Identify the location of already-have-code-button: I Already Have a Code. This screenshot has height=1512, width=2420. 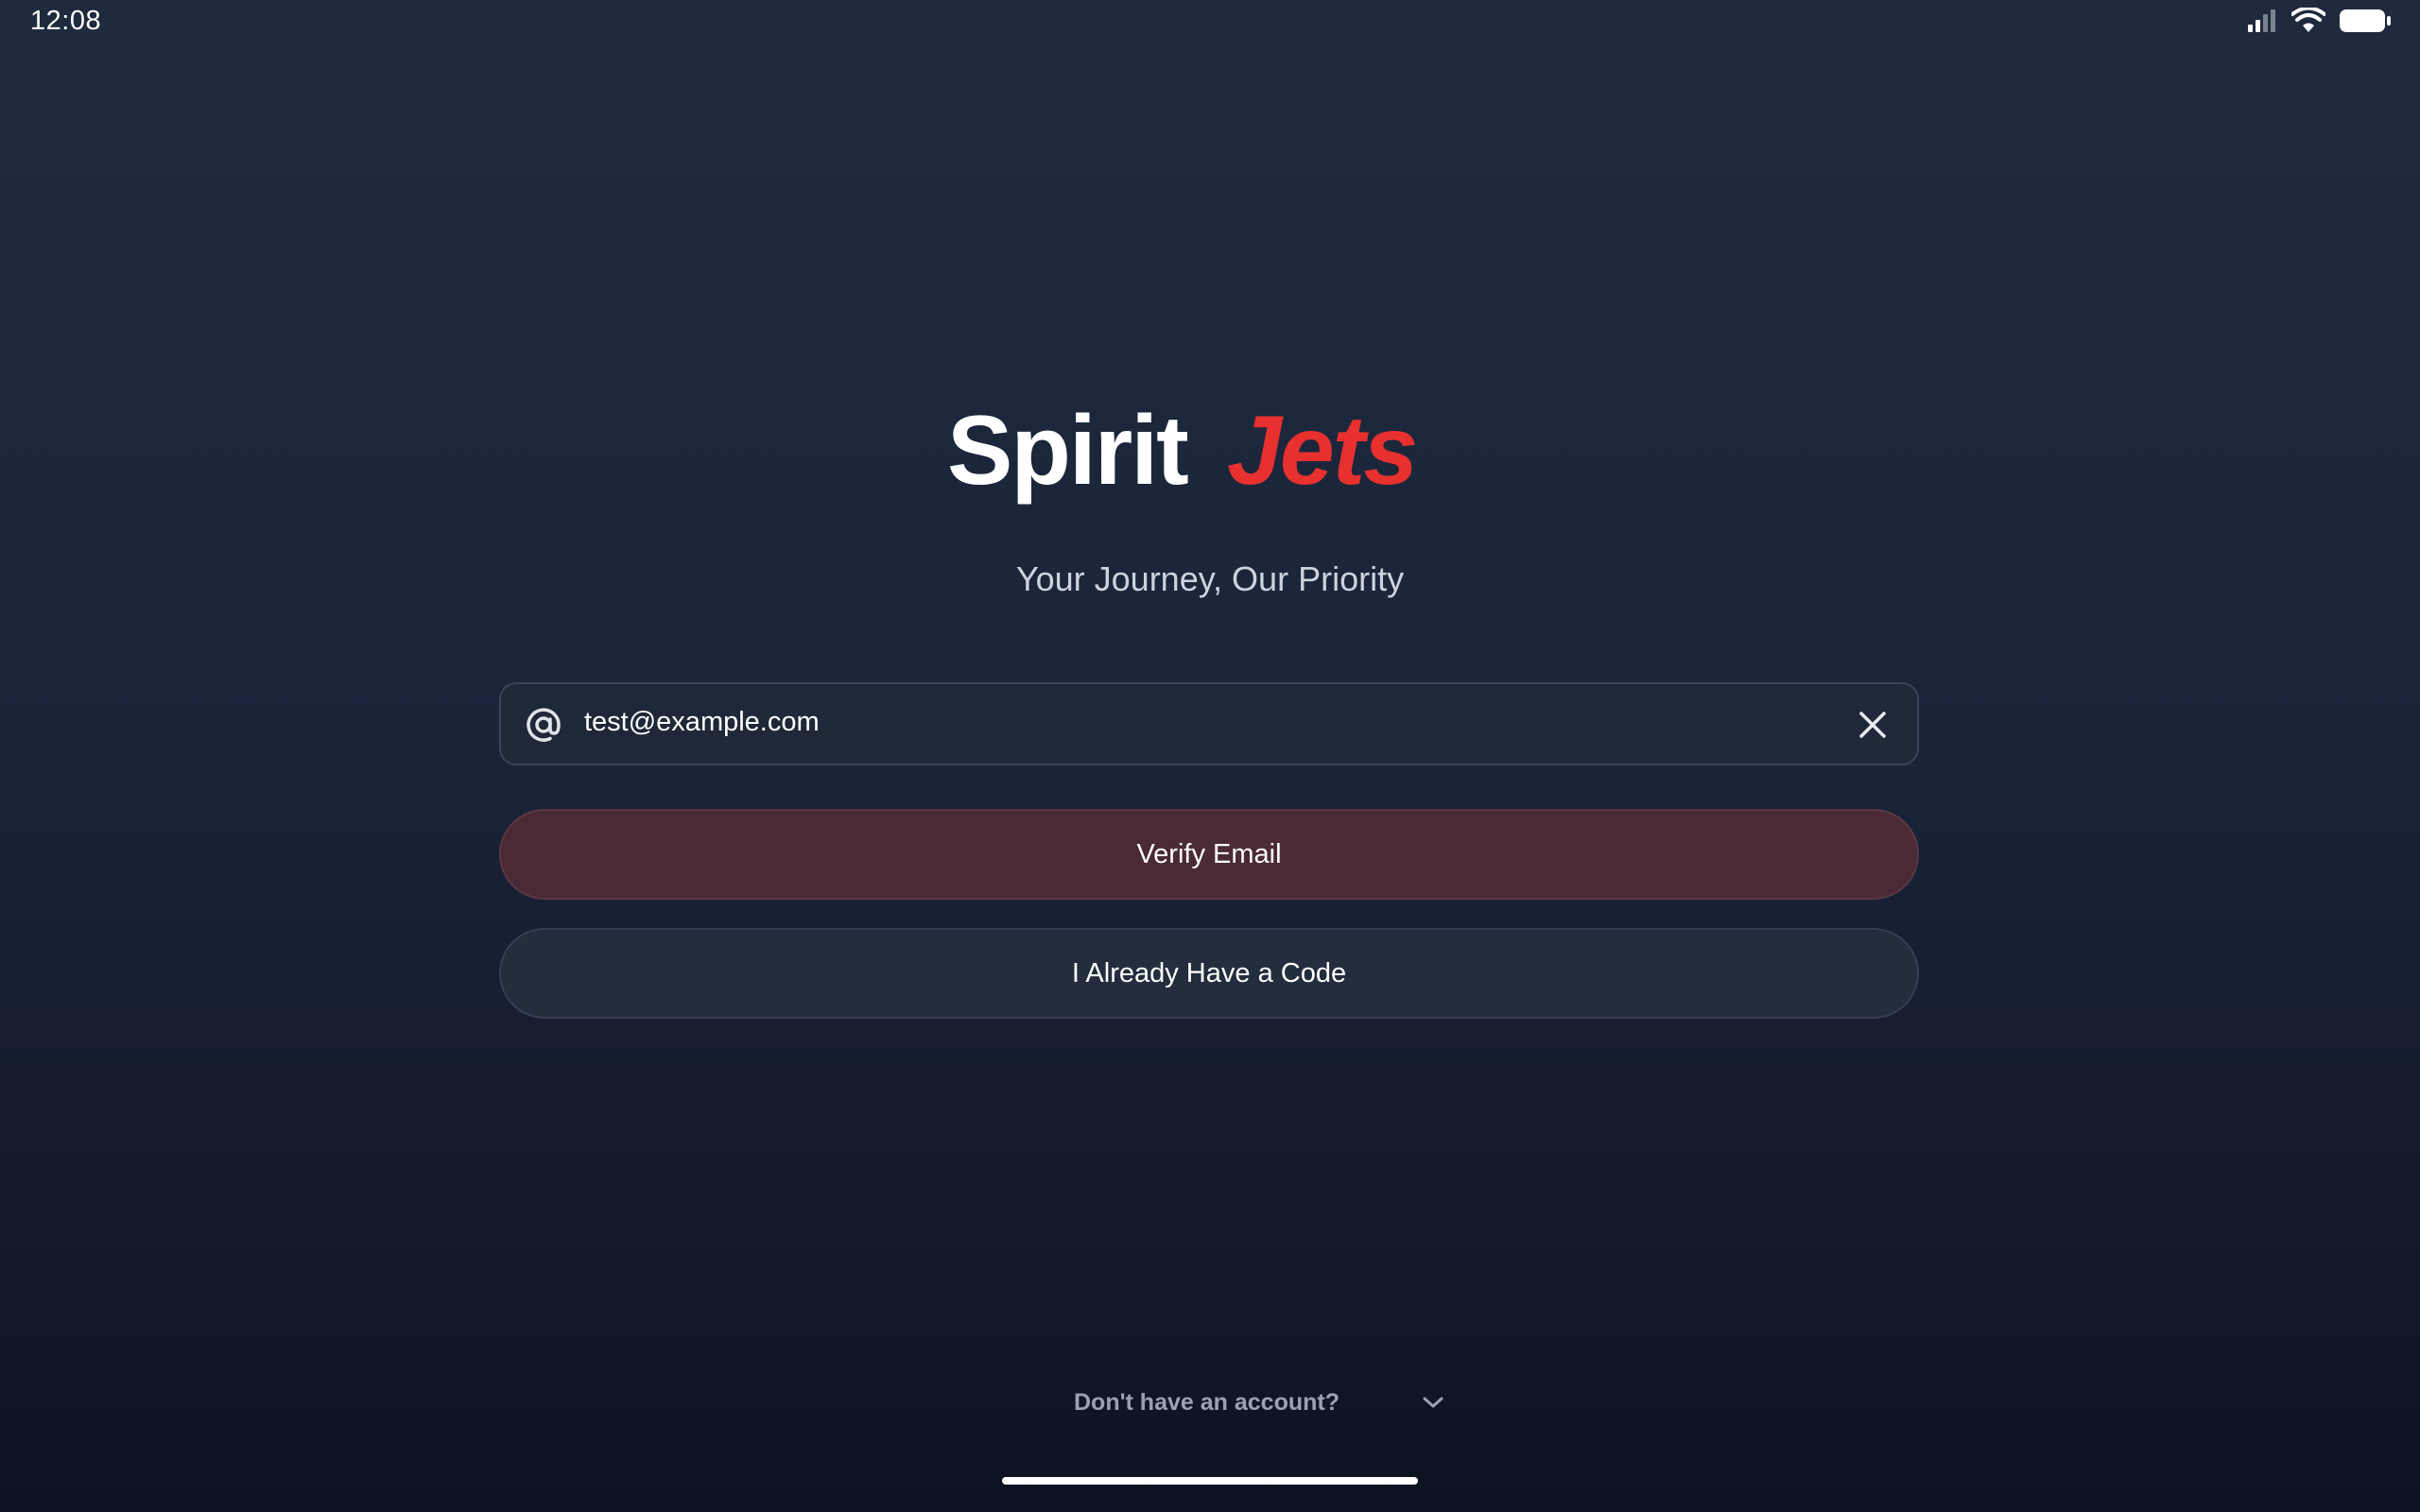
(1209, 973).